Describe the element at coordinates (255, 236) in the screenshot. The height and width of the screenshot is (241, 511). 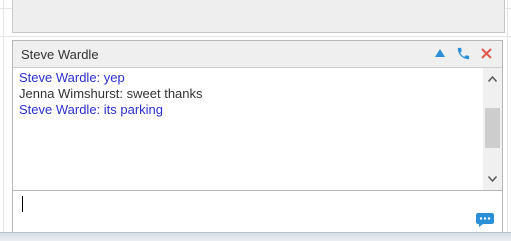
I see `taskbar-edge` at that location.